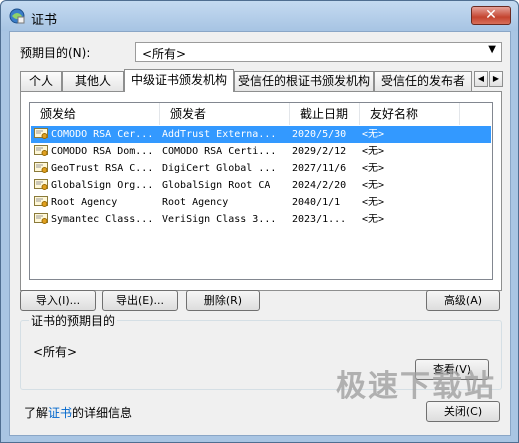  Describe the element at coordinates (44, 20) in the screenshot. I see `window-title: 证书` at that location.